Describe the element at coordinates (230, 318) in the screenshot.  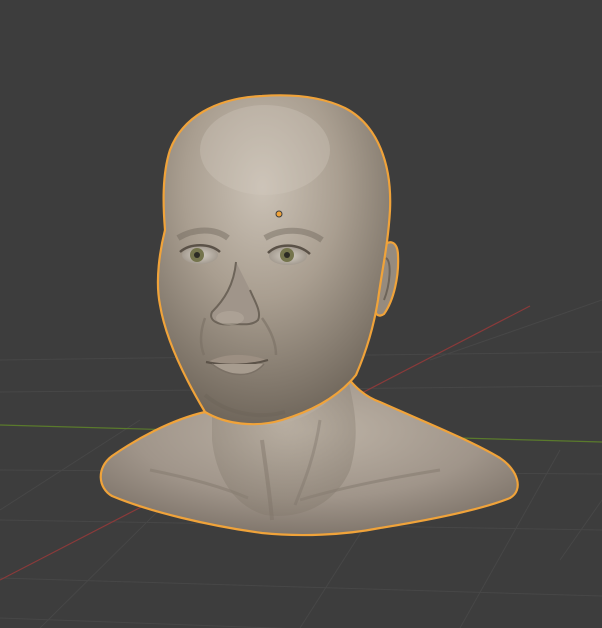
I see `nose-tip-highlight` at that location.